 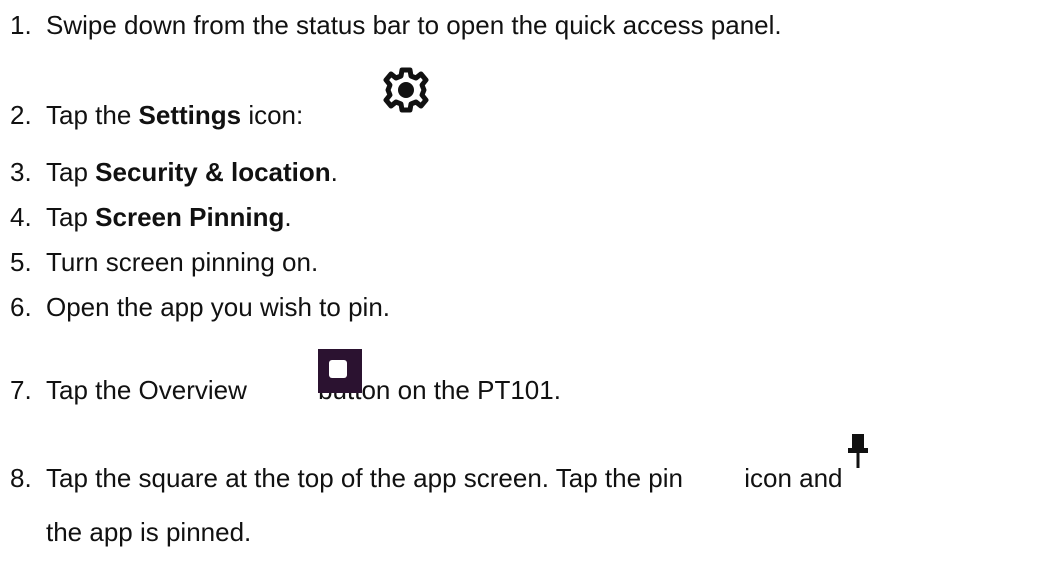 What do you see at coordinates (21, 172) in the screenshot?
I see `step-number: 3.` at bounding box center [21, 172].